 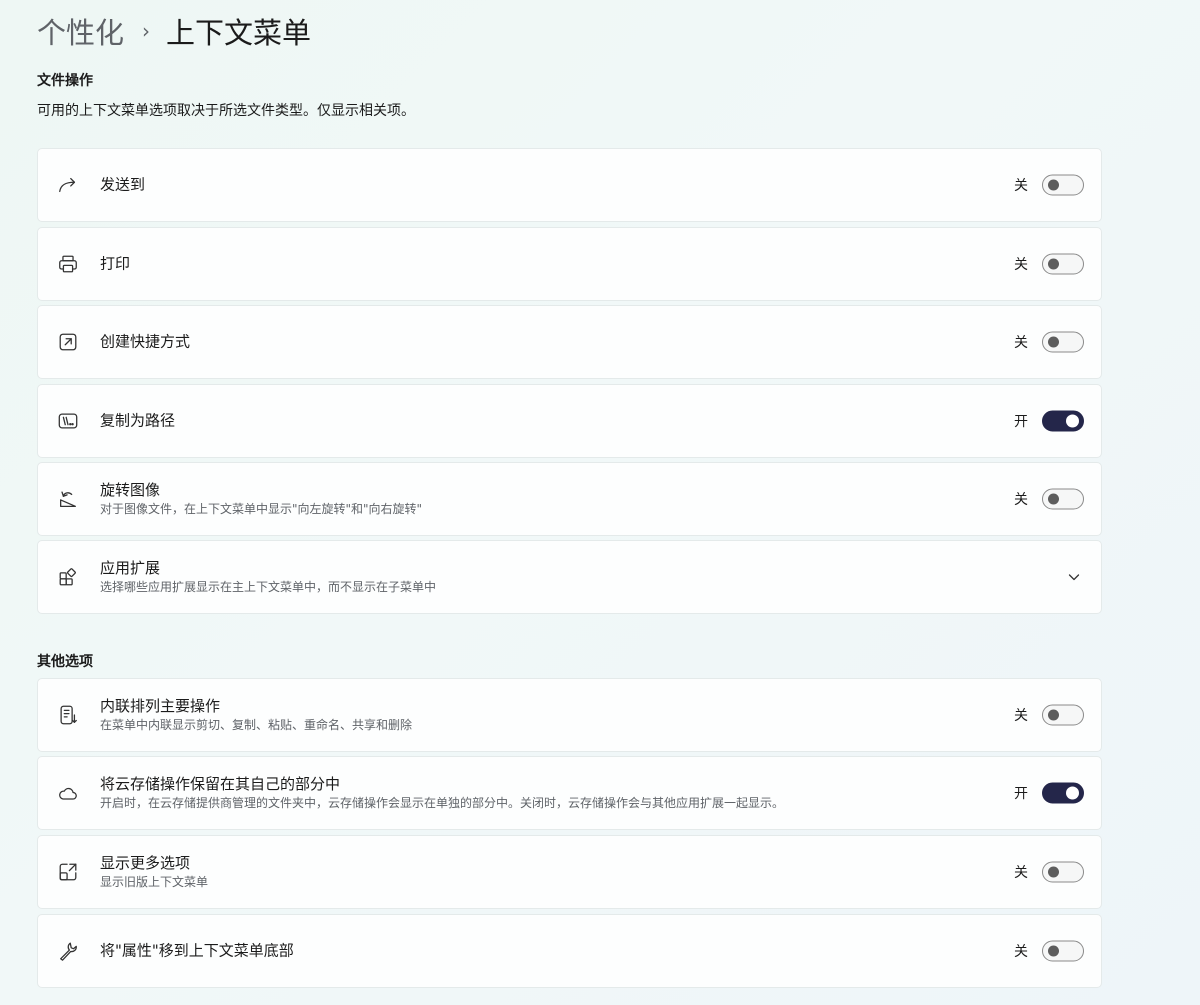 I want to click on setting-label: 复制为路径, so click(x=138, y=420).